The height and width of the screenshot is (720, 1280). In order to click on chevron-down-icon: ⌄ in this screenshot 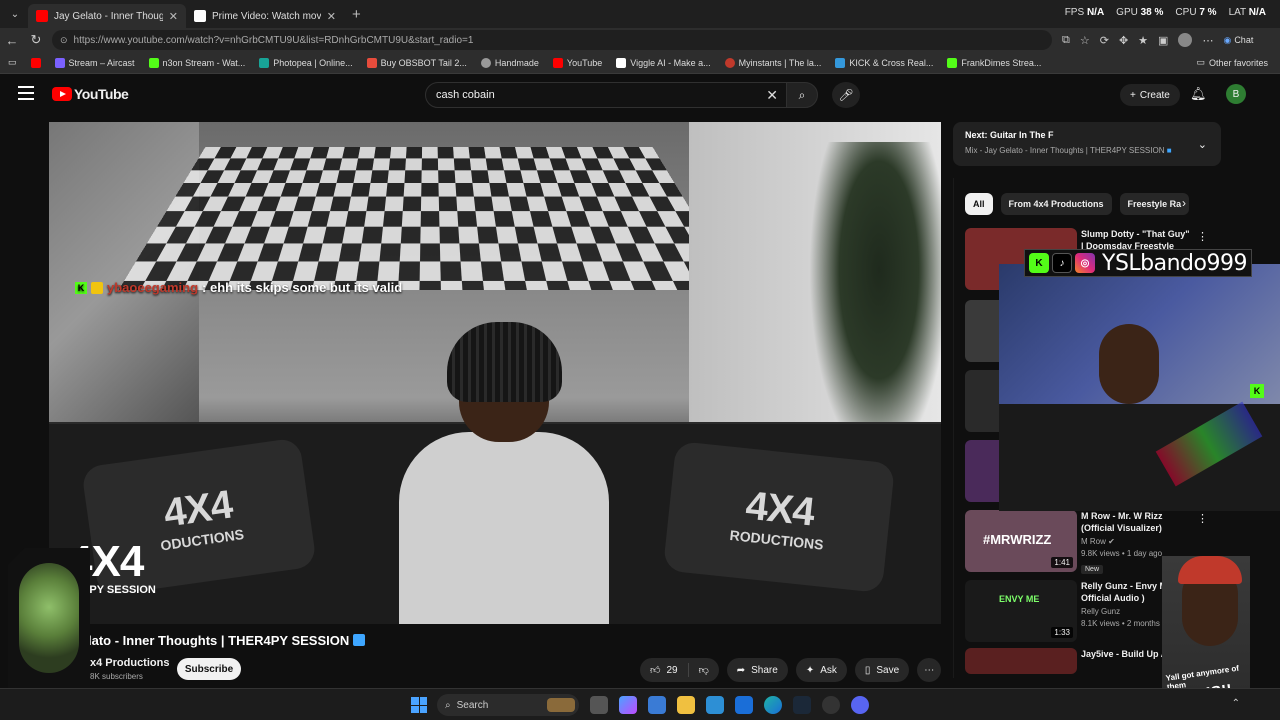, I will do `click(1202, 144)`.